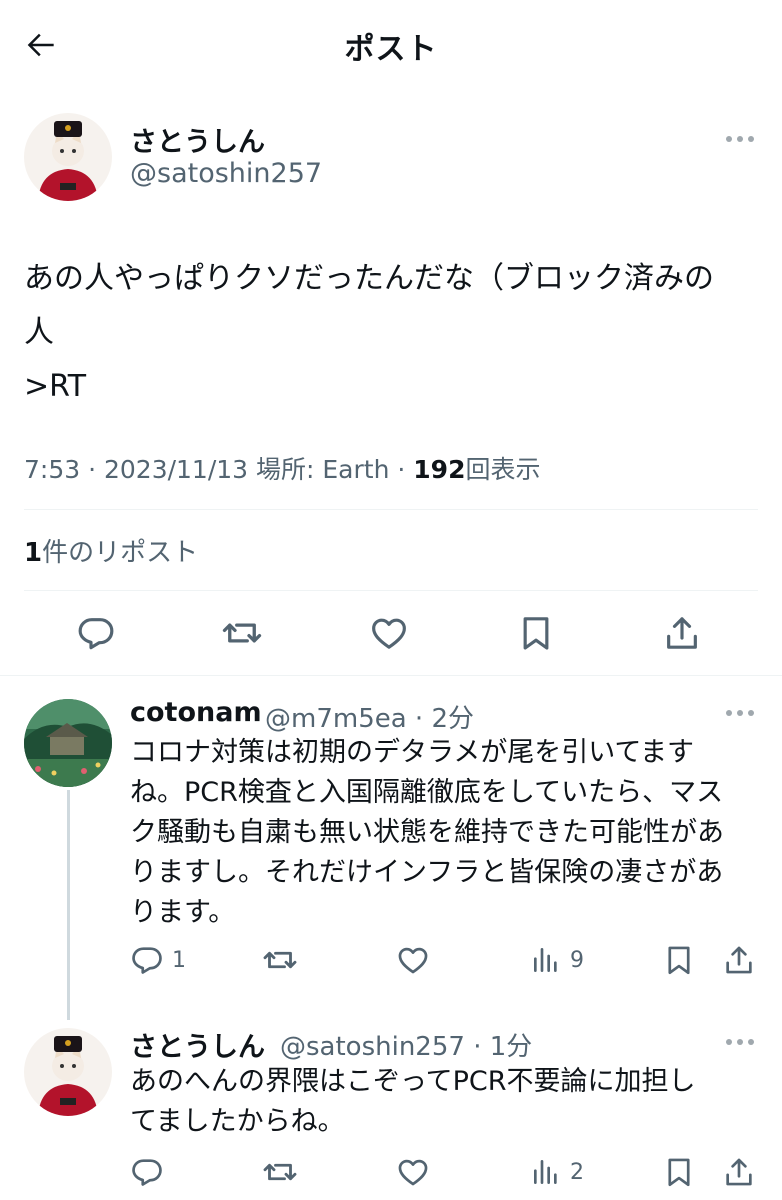  Describe the element at coordinates (39, 332) in the screenshot. I see `post-text-line: 人` at that location.